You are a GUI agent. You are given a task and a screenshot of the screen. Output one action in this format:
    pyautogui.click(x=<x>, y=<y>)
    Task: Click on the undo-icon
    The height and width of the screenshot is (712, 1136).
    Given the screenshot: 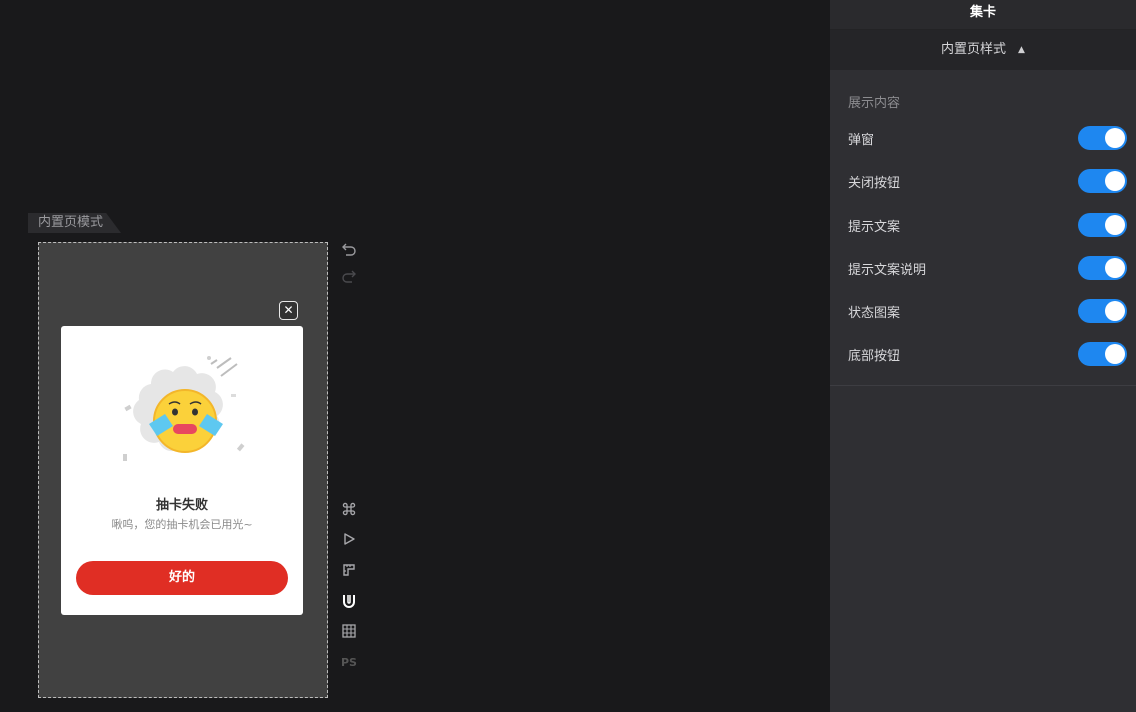 What is the action you would take?
    pyautogui.click(x=349, y=249)
    